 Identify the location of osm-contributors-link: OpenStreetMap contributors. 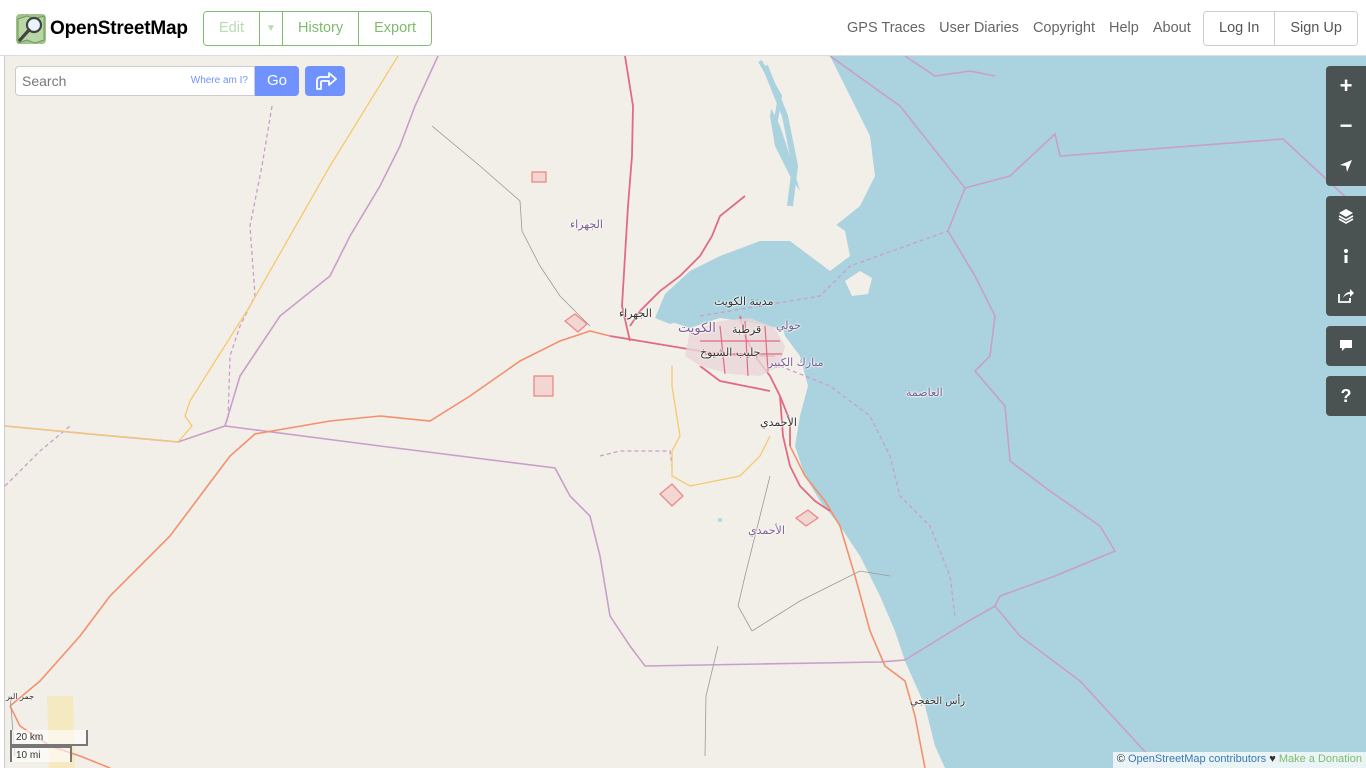
(1197, 759).